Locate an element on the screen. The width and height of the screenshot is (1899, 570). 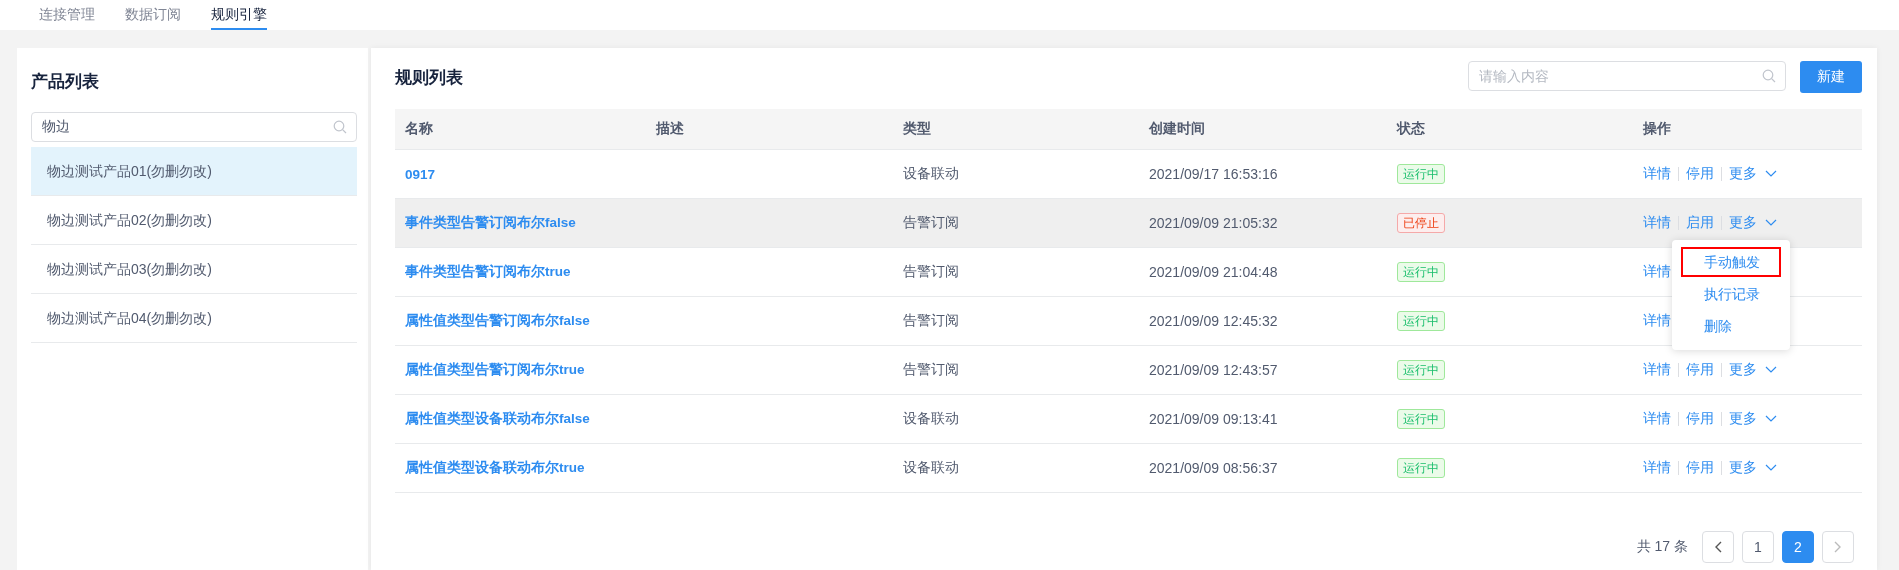
table-cell-text: 2021/09/09 21:04:48 is located at coordinates (1214, 272).